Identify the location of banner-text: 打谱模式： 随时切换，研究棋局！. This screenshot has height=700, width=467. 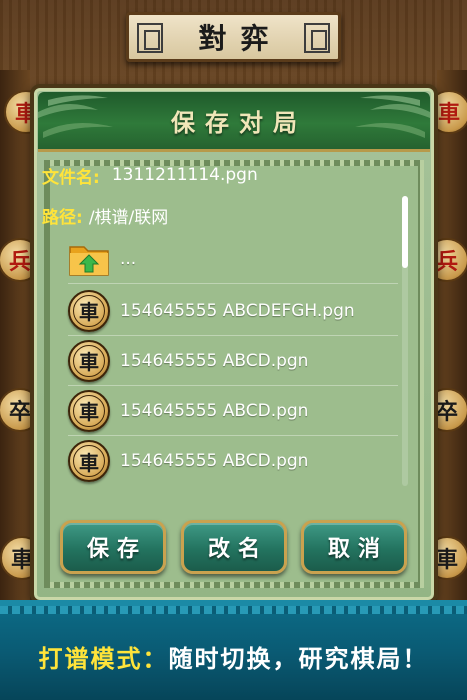
(233, 653).